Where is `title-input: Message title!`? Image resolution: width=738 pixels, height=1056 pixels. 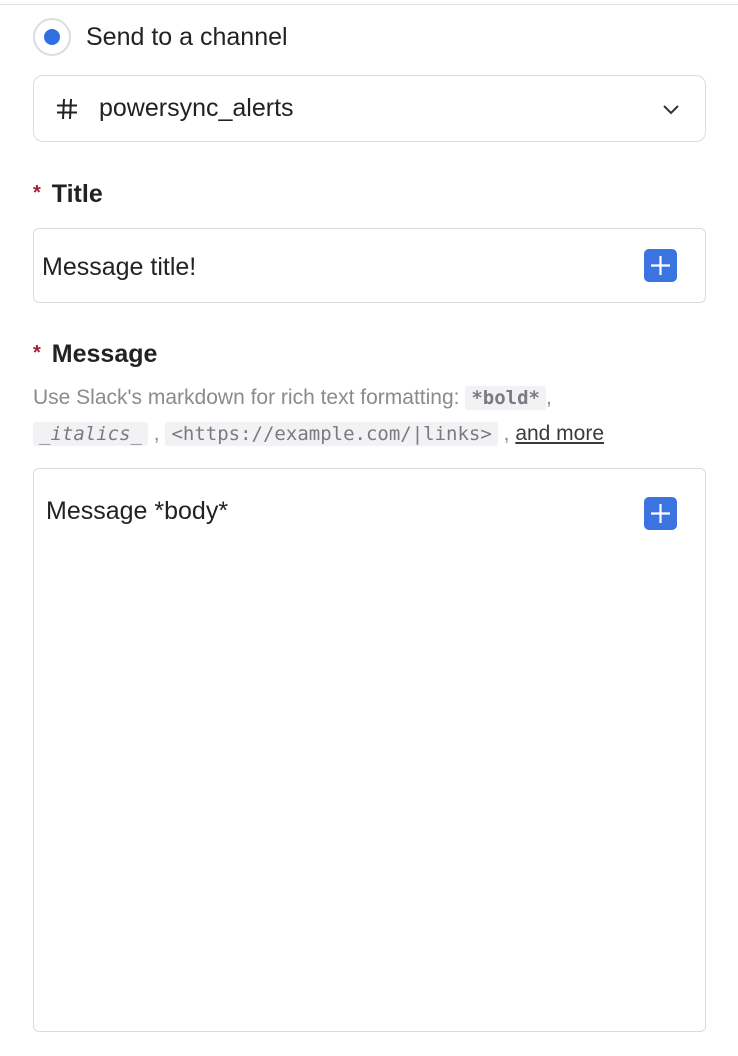
title-input: Message title! is located at coordinates (369, 265).